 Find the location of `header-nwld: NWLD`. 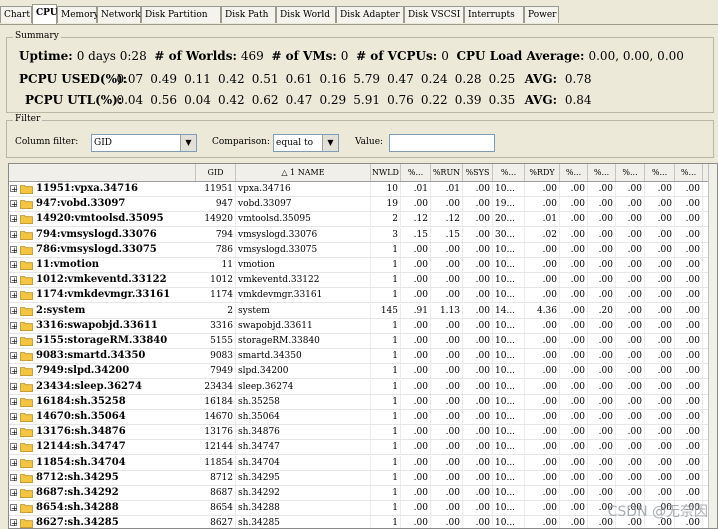

header-nwld: NWLD is located at coordinates (386, 172).